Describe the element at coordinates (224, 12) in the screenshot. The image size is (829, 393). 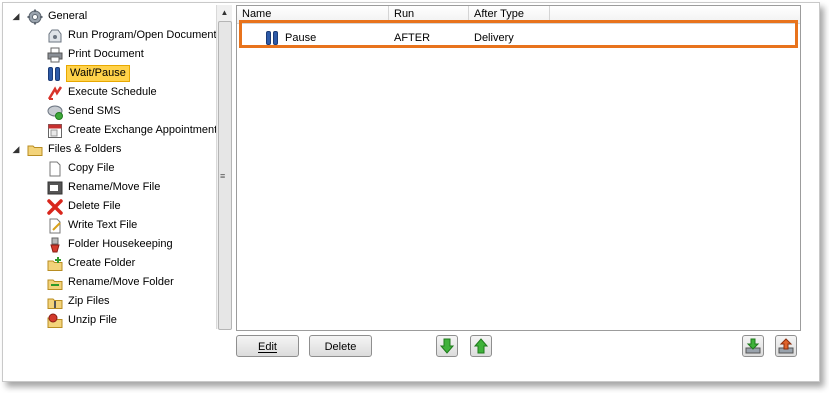
I see `scroll-up-arrow-icon: ▲` at that location.